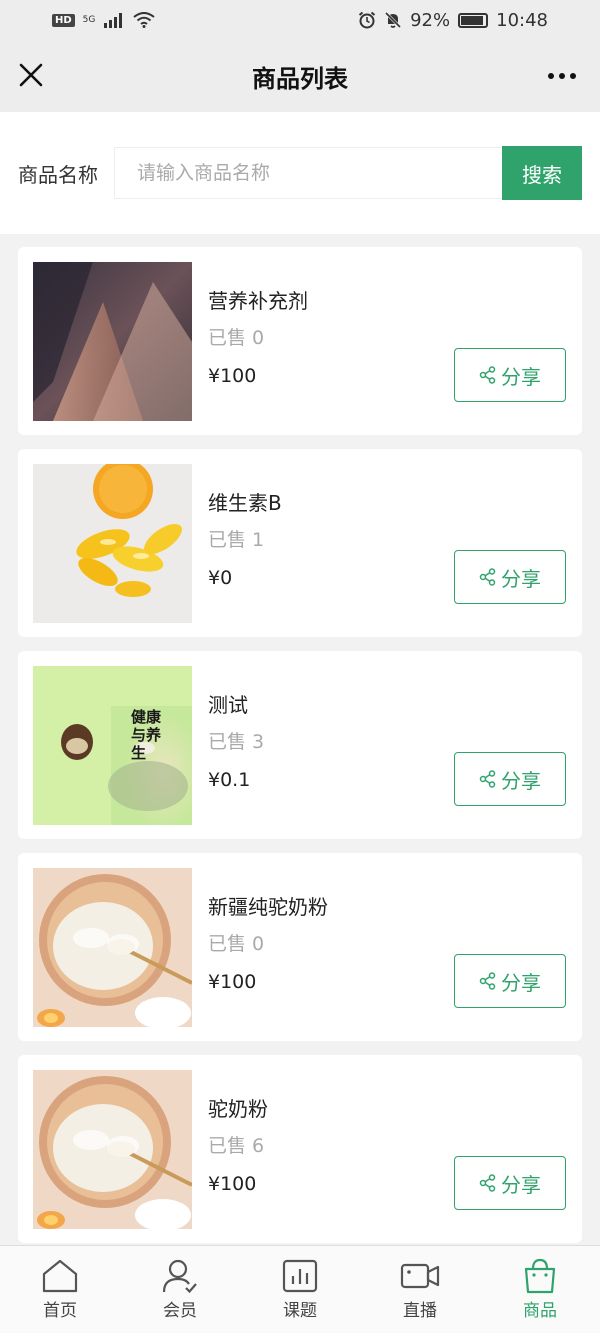  Describe the element at coordinates (308, 173) in the screenshot. I see `search-input` at that location.